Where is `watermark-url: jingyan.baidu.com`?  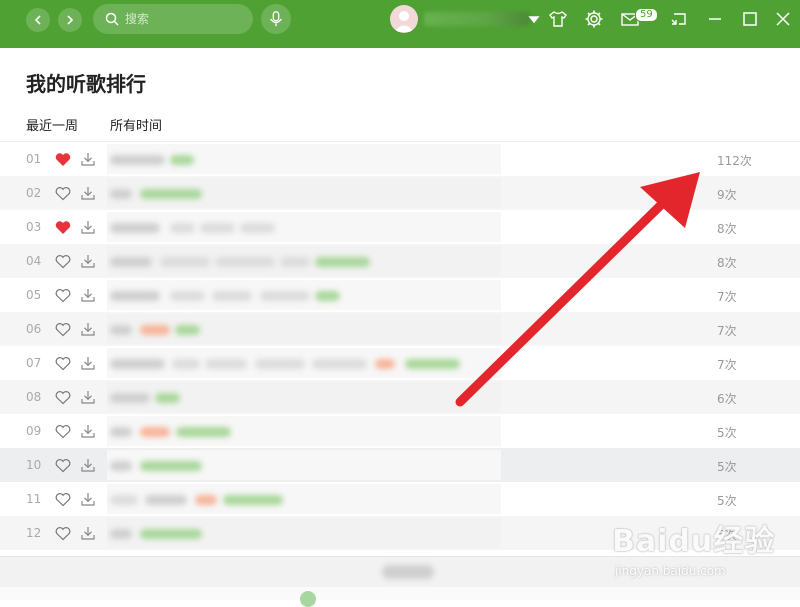
watermark-url: jingyan.baidu.com is located at coordinates (670, 571).